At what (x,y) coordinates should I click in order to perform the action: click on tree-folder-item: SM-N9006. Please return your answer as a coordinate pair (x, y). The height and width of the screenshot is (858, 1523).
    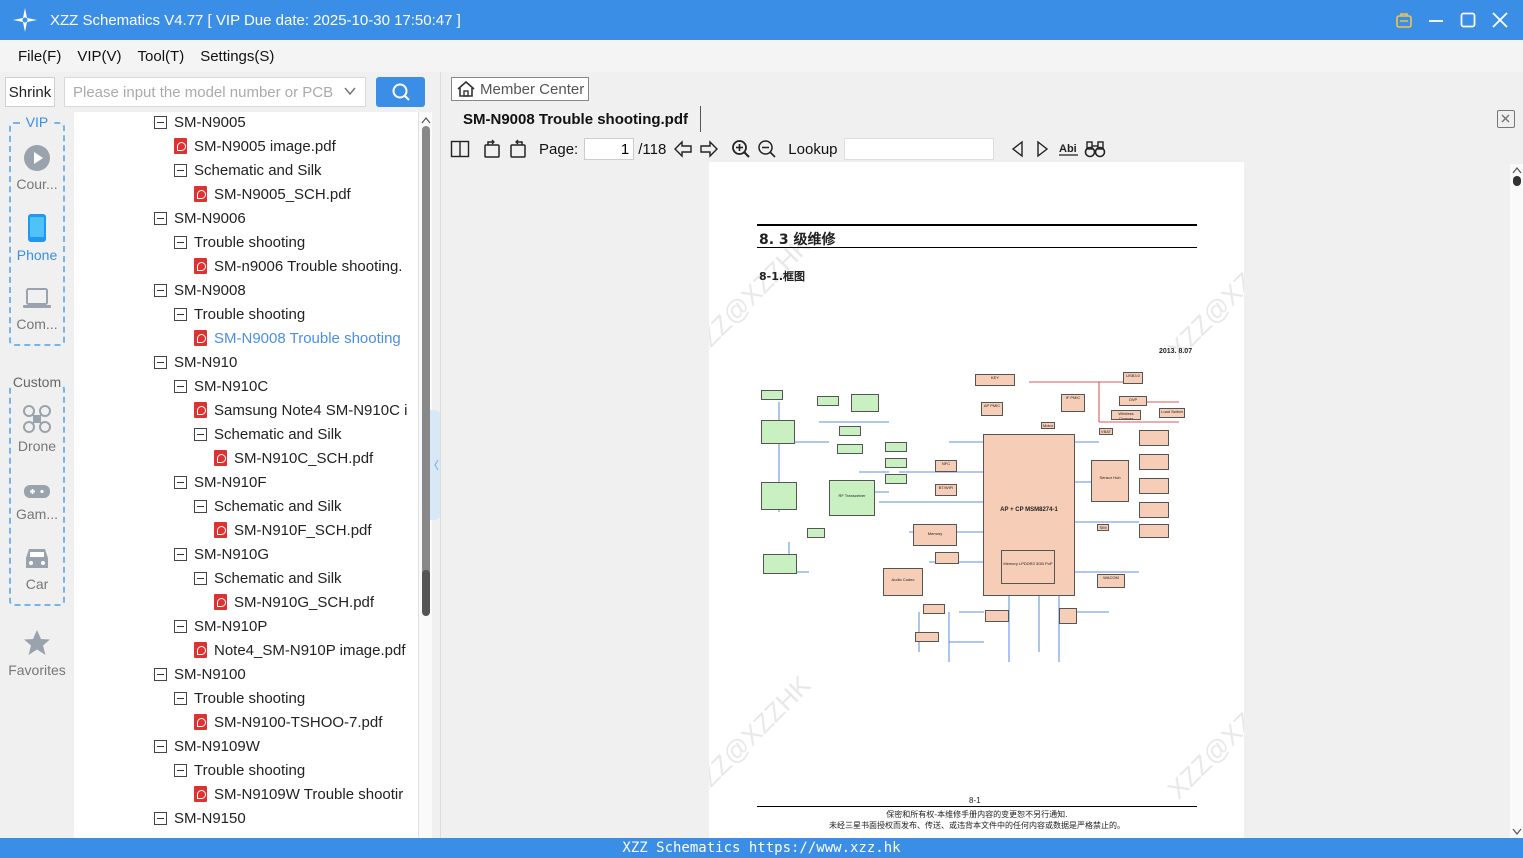
    Looking at the image, I should click on (200, 218).